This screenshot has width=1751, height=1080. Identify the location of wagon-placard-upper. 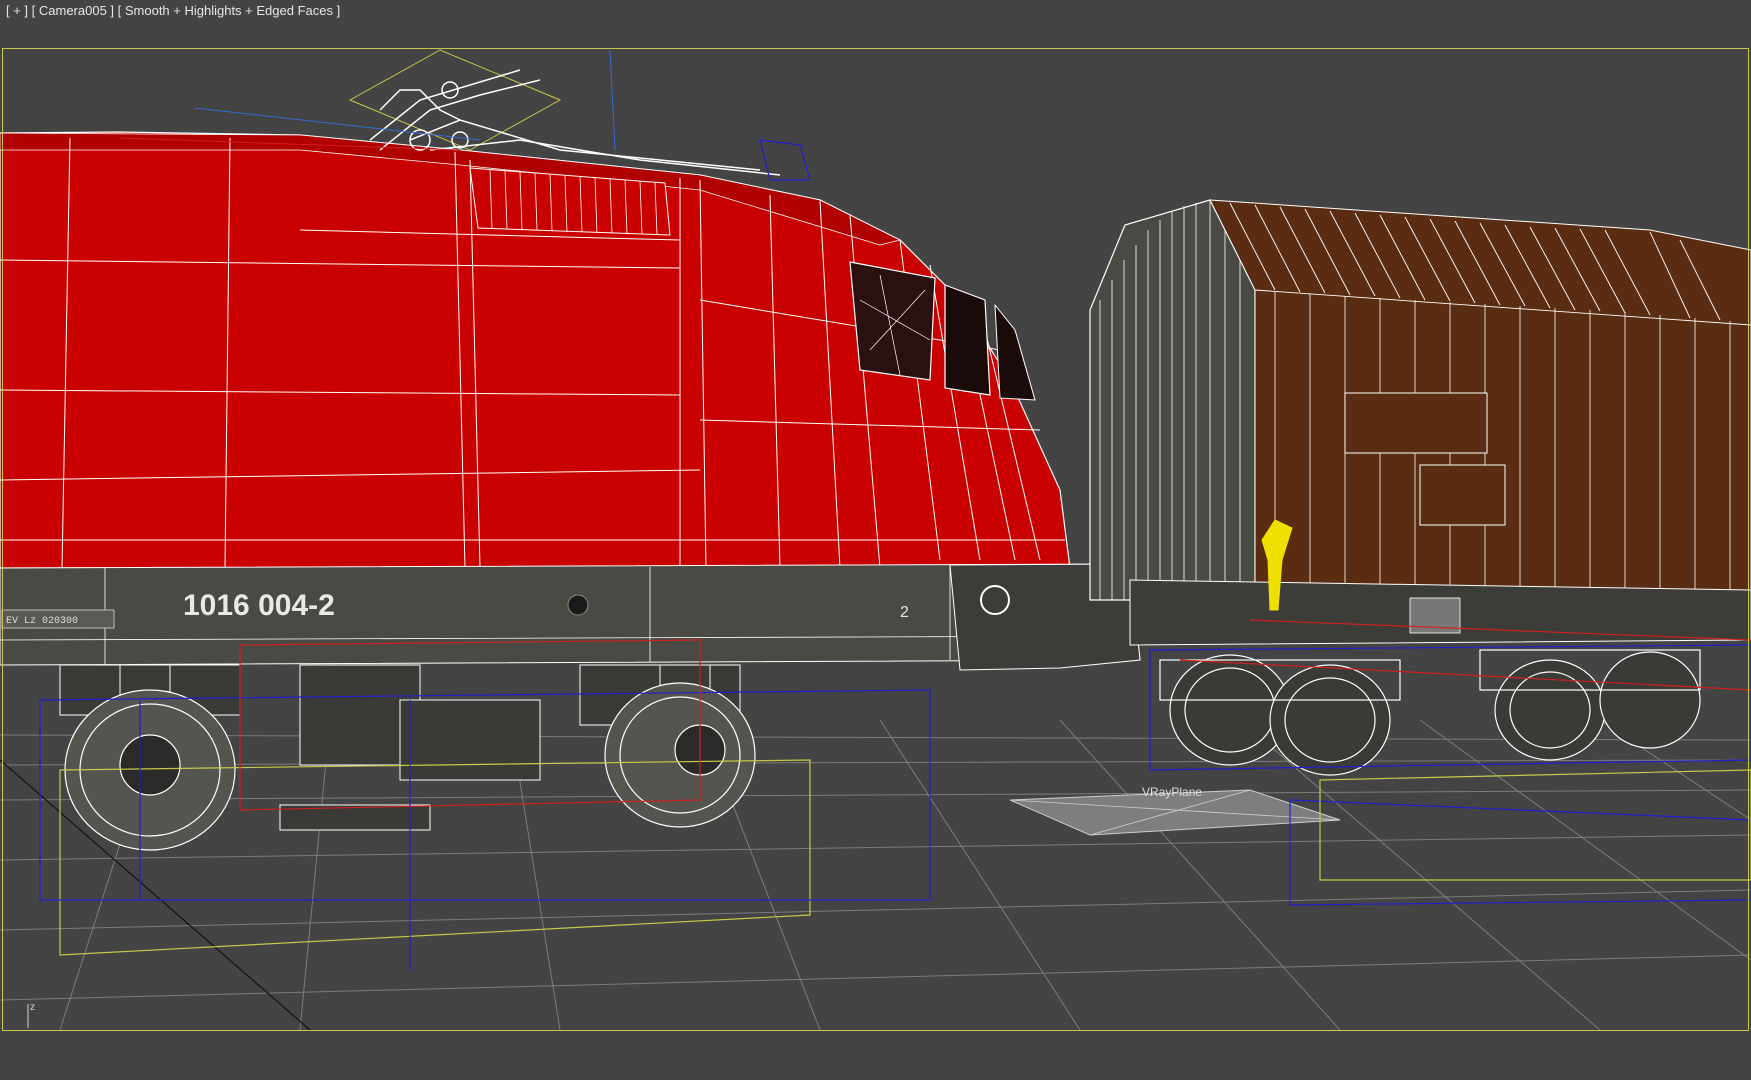
(1416, 423).